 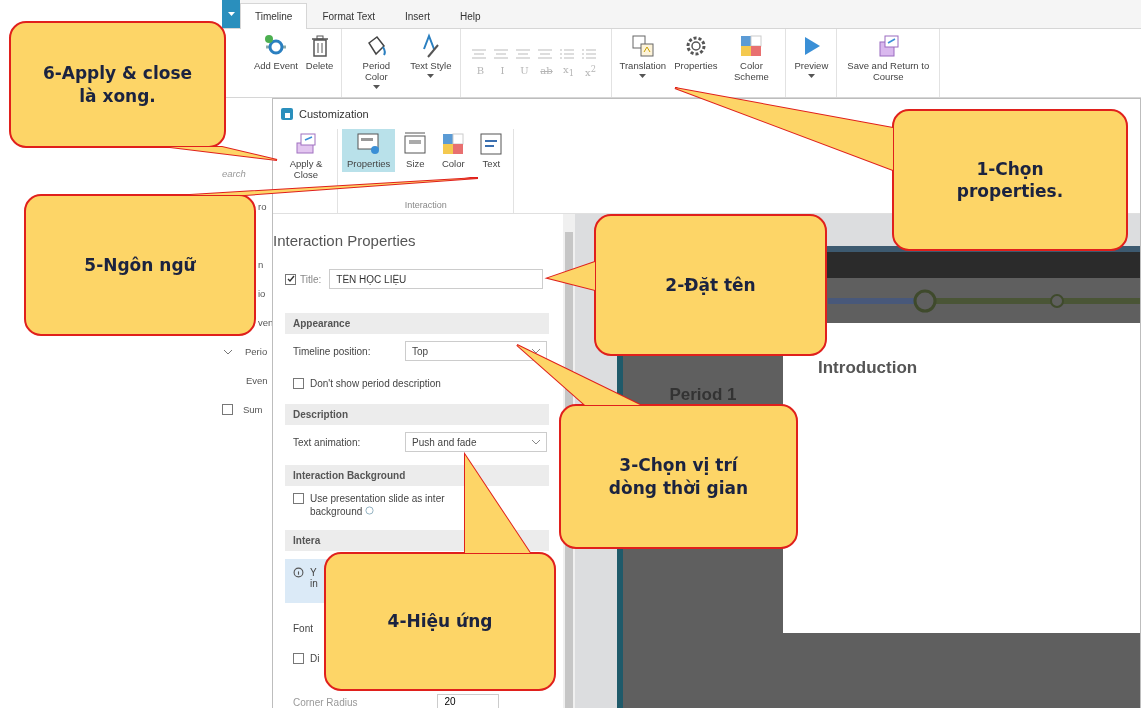 What do you see at coordinates (303, 628) in the screenshot?
I see `field-label: Font` at bounding box center [303, 628].